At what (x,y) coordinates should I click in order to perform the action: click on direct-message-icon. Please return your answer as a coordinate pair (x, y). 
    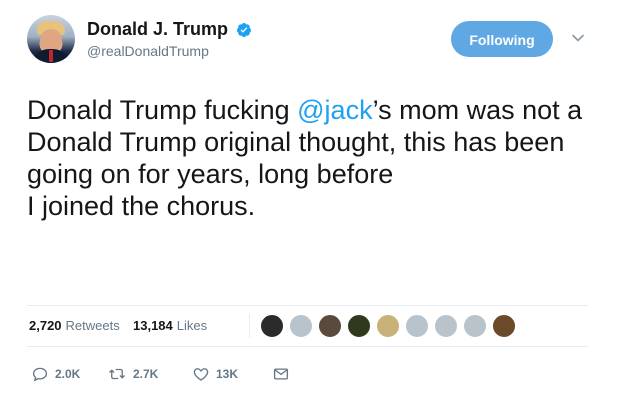
    Looking at the image, I should click on (281, 374).